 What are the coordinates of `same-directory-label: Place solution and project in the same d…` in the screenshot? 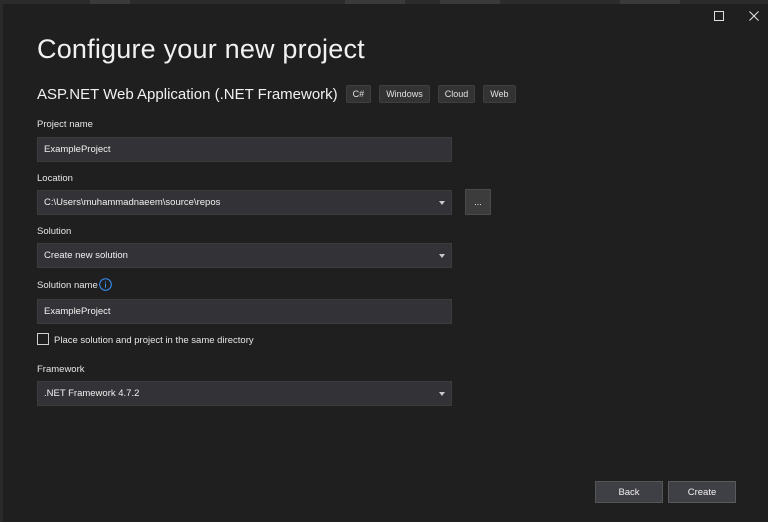 It's located at (154, 340).